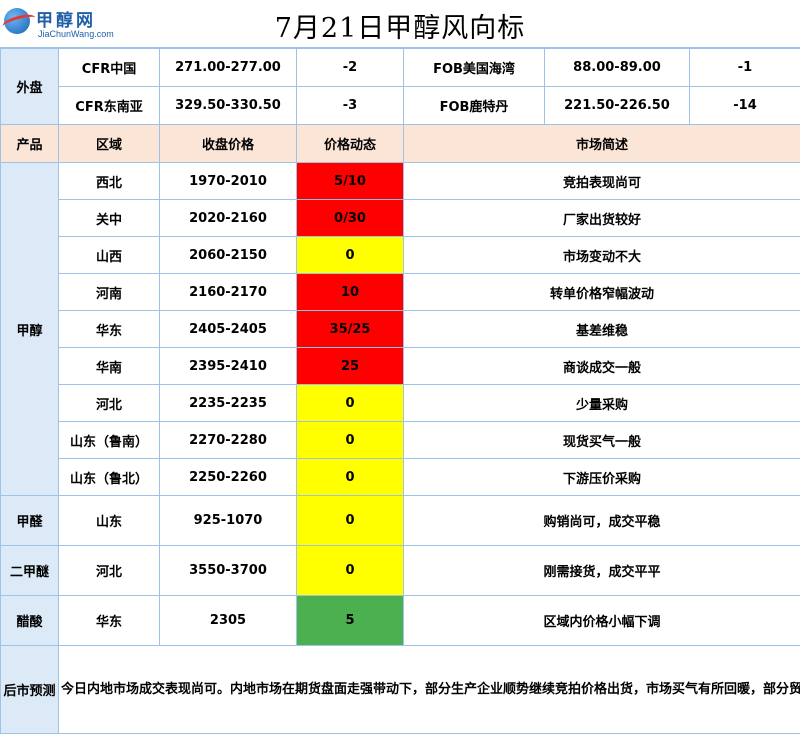 The height and width of the screenshot is (751, 800). What do you see at coordinates (350, 67) in the screenshot?
I see `external-change: -2` at bounding box center [350, 67].